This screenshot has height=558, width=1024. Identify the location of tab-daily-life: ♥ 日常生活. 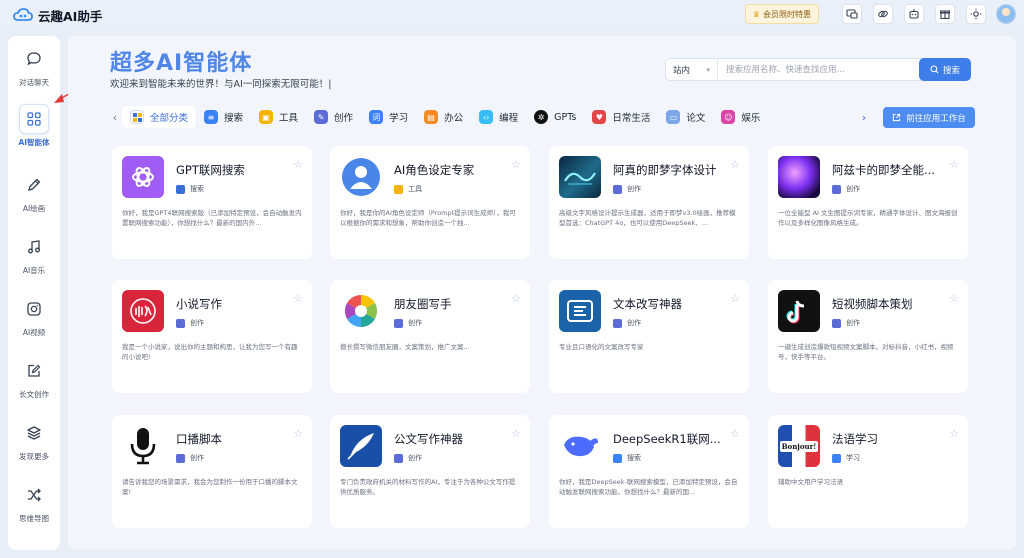
(621, 117).